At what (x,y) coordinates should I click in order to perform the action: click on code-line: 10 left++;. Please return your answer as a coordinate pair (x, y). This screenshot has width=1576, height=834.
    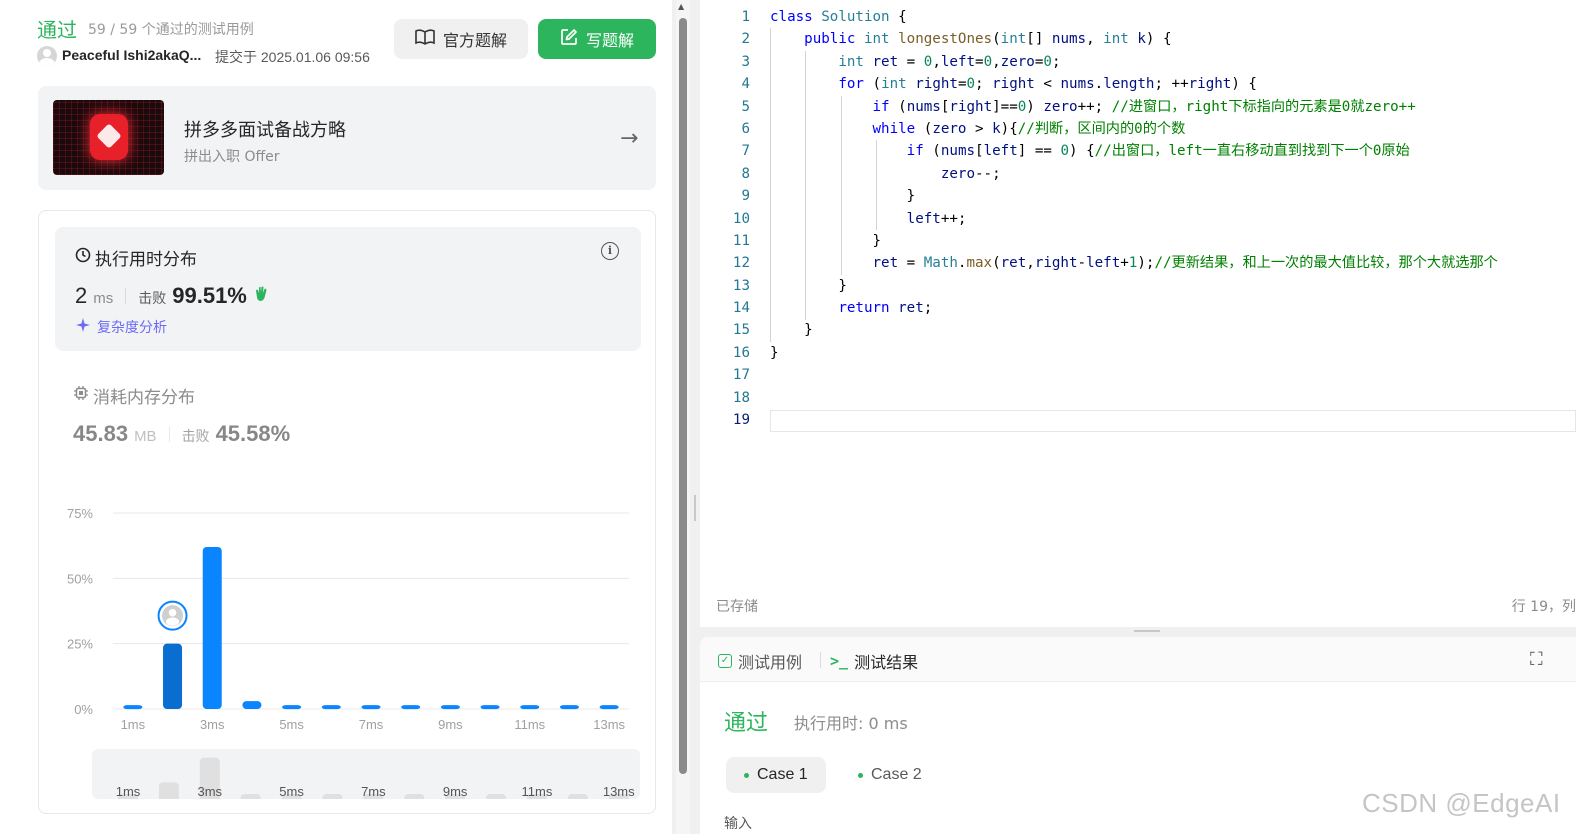
    Looking at the image, I should click on (1138, 219).